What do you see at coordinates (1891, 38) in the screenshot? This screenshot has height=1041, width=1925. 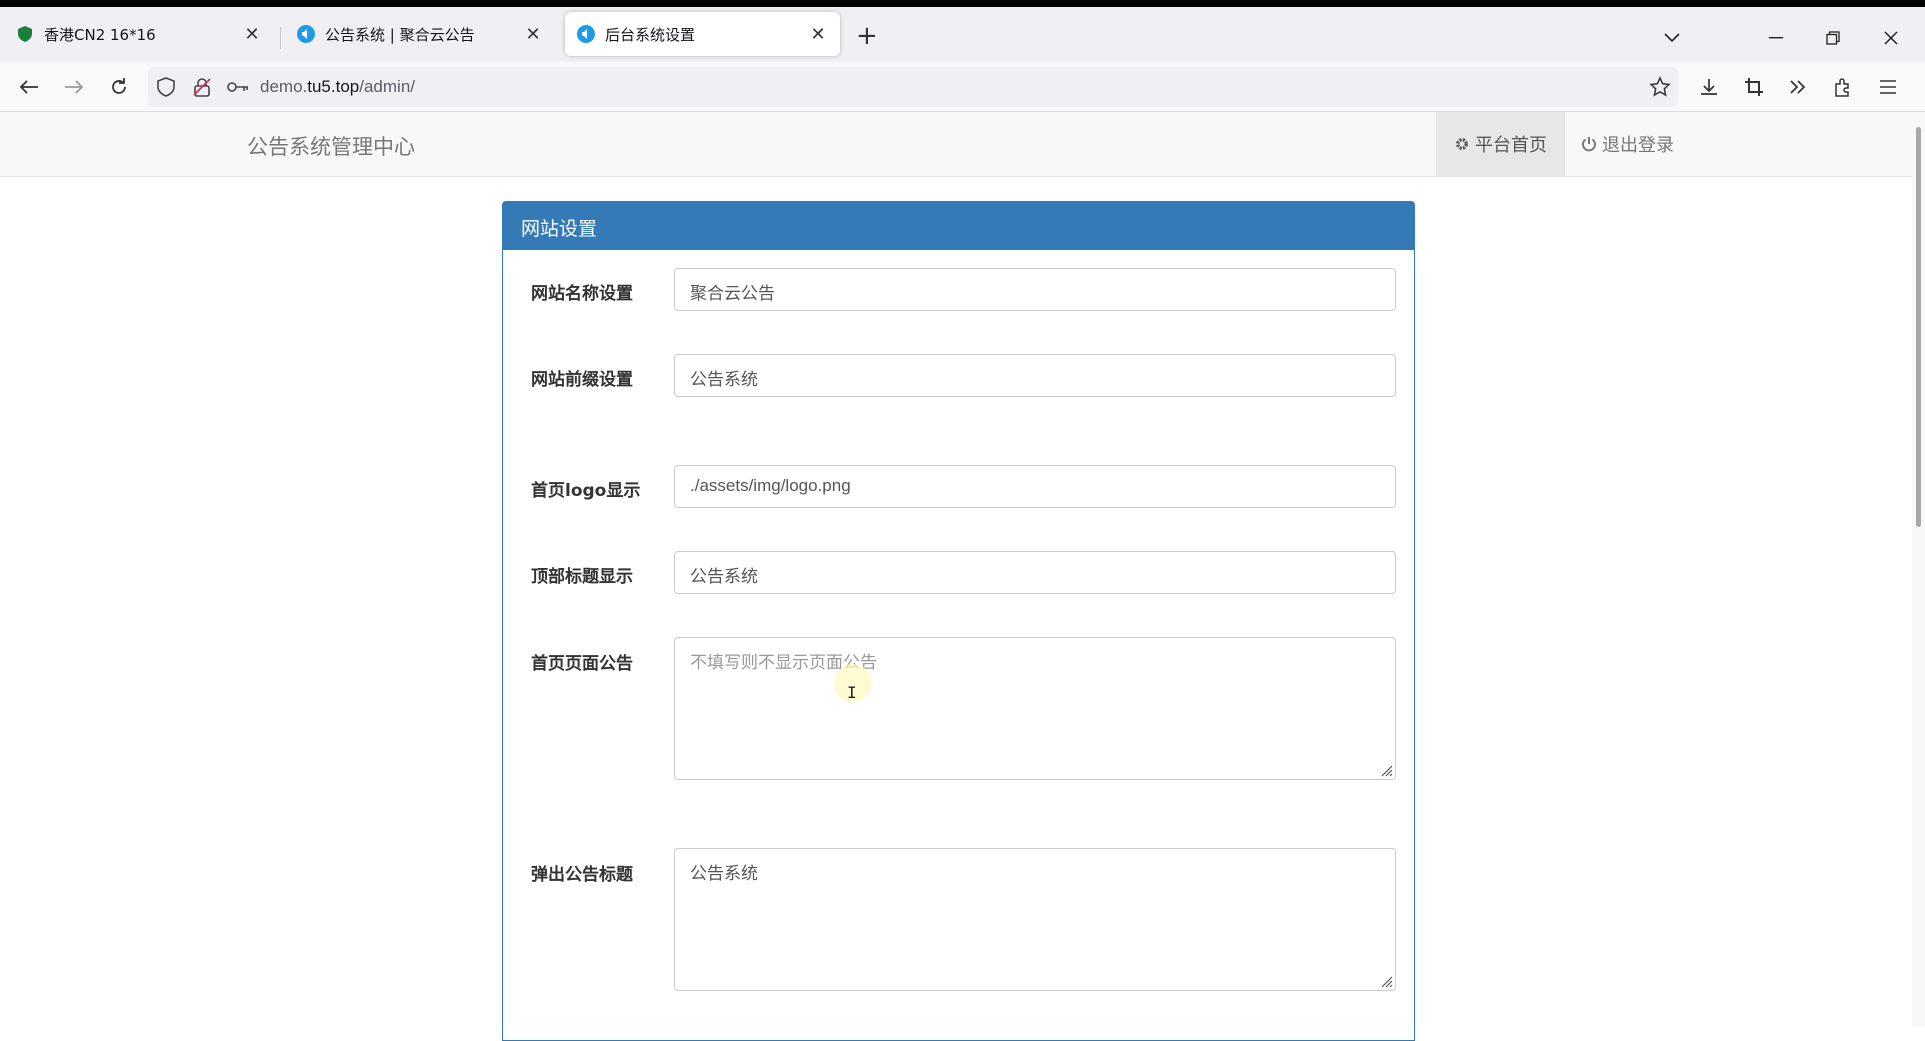 I see `close-window-icon` at bounding box center [1891, 38].